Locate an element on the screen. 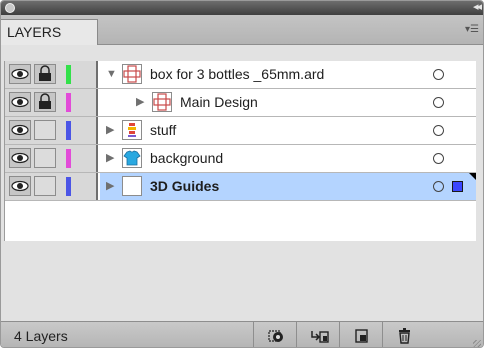 Image resolution: width=491 pixels, height=351 pixels. trash-icon is located at coordinates (404, 336).